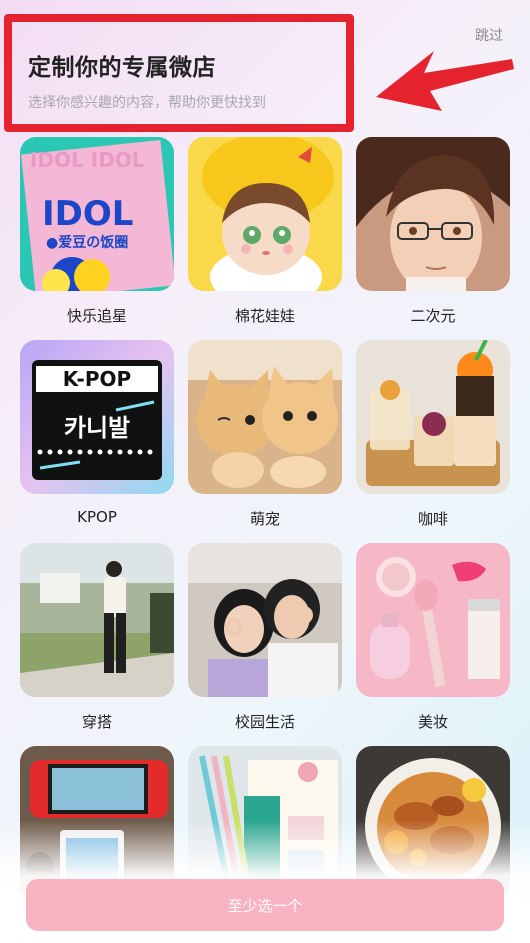 This screenshot has height=943, width=530. I want to click on category-card-pets: 萌宠, so click(265, 434).